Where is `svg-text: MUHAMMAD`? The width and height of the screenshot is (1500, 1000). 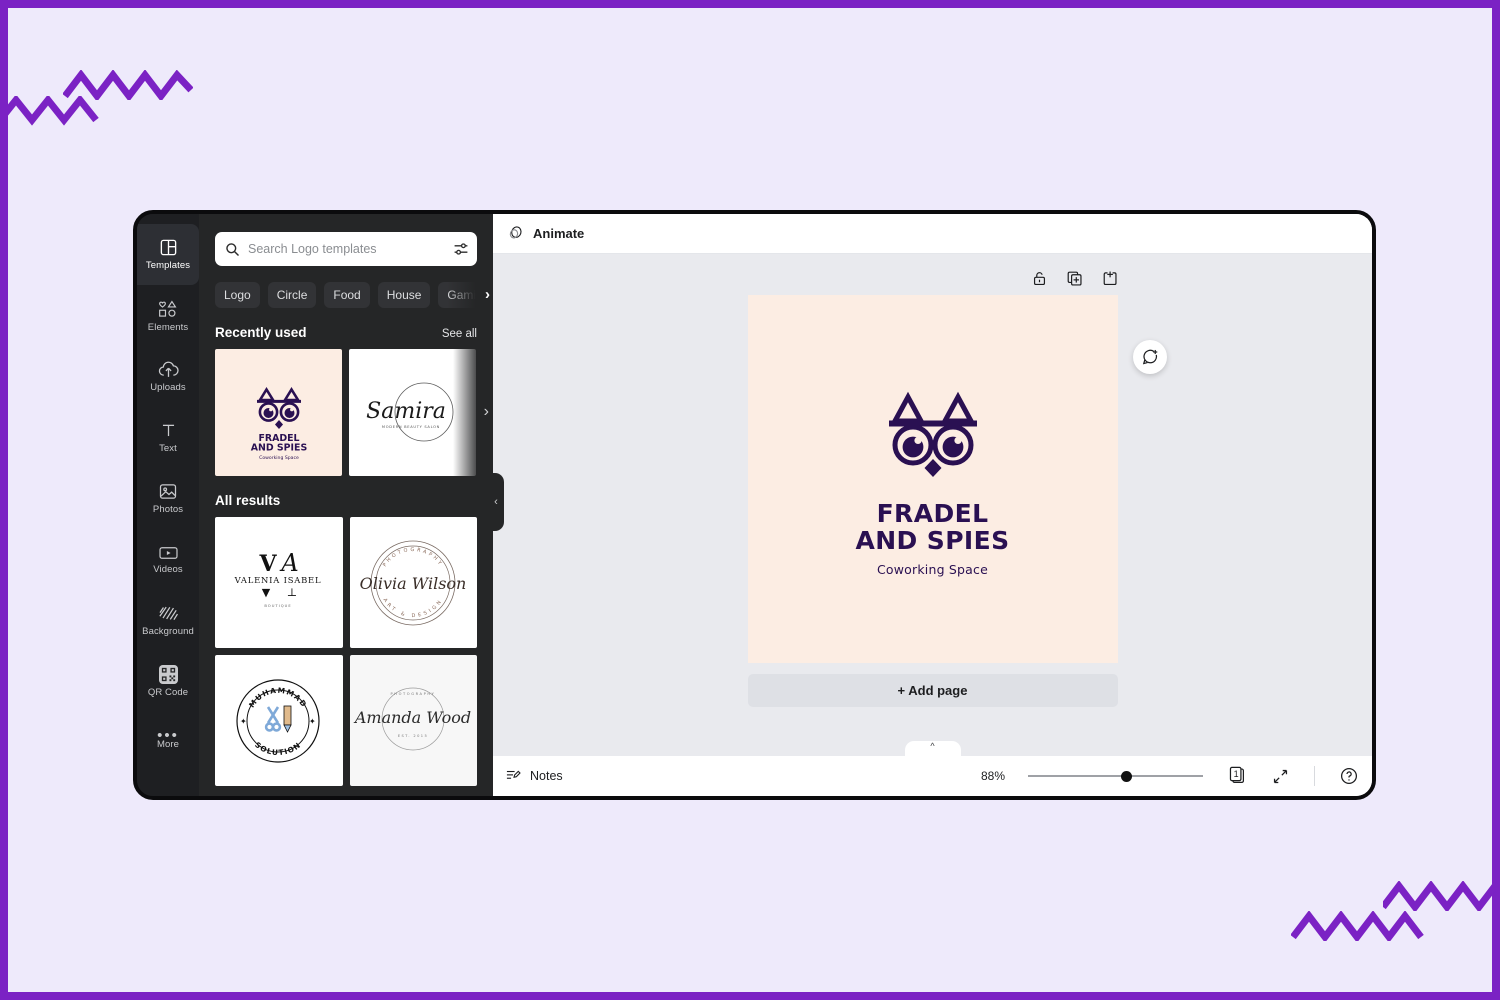 svg-text: MUHAMMAD is located at coordinates (278, 697).